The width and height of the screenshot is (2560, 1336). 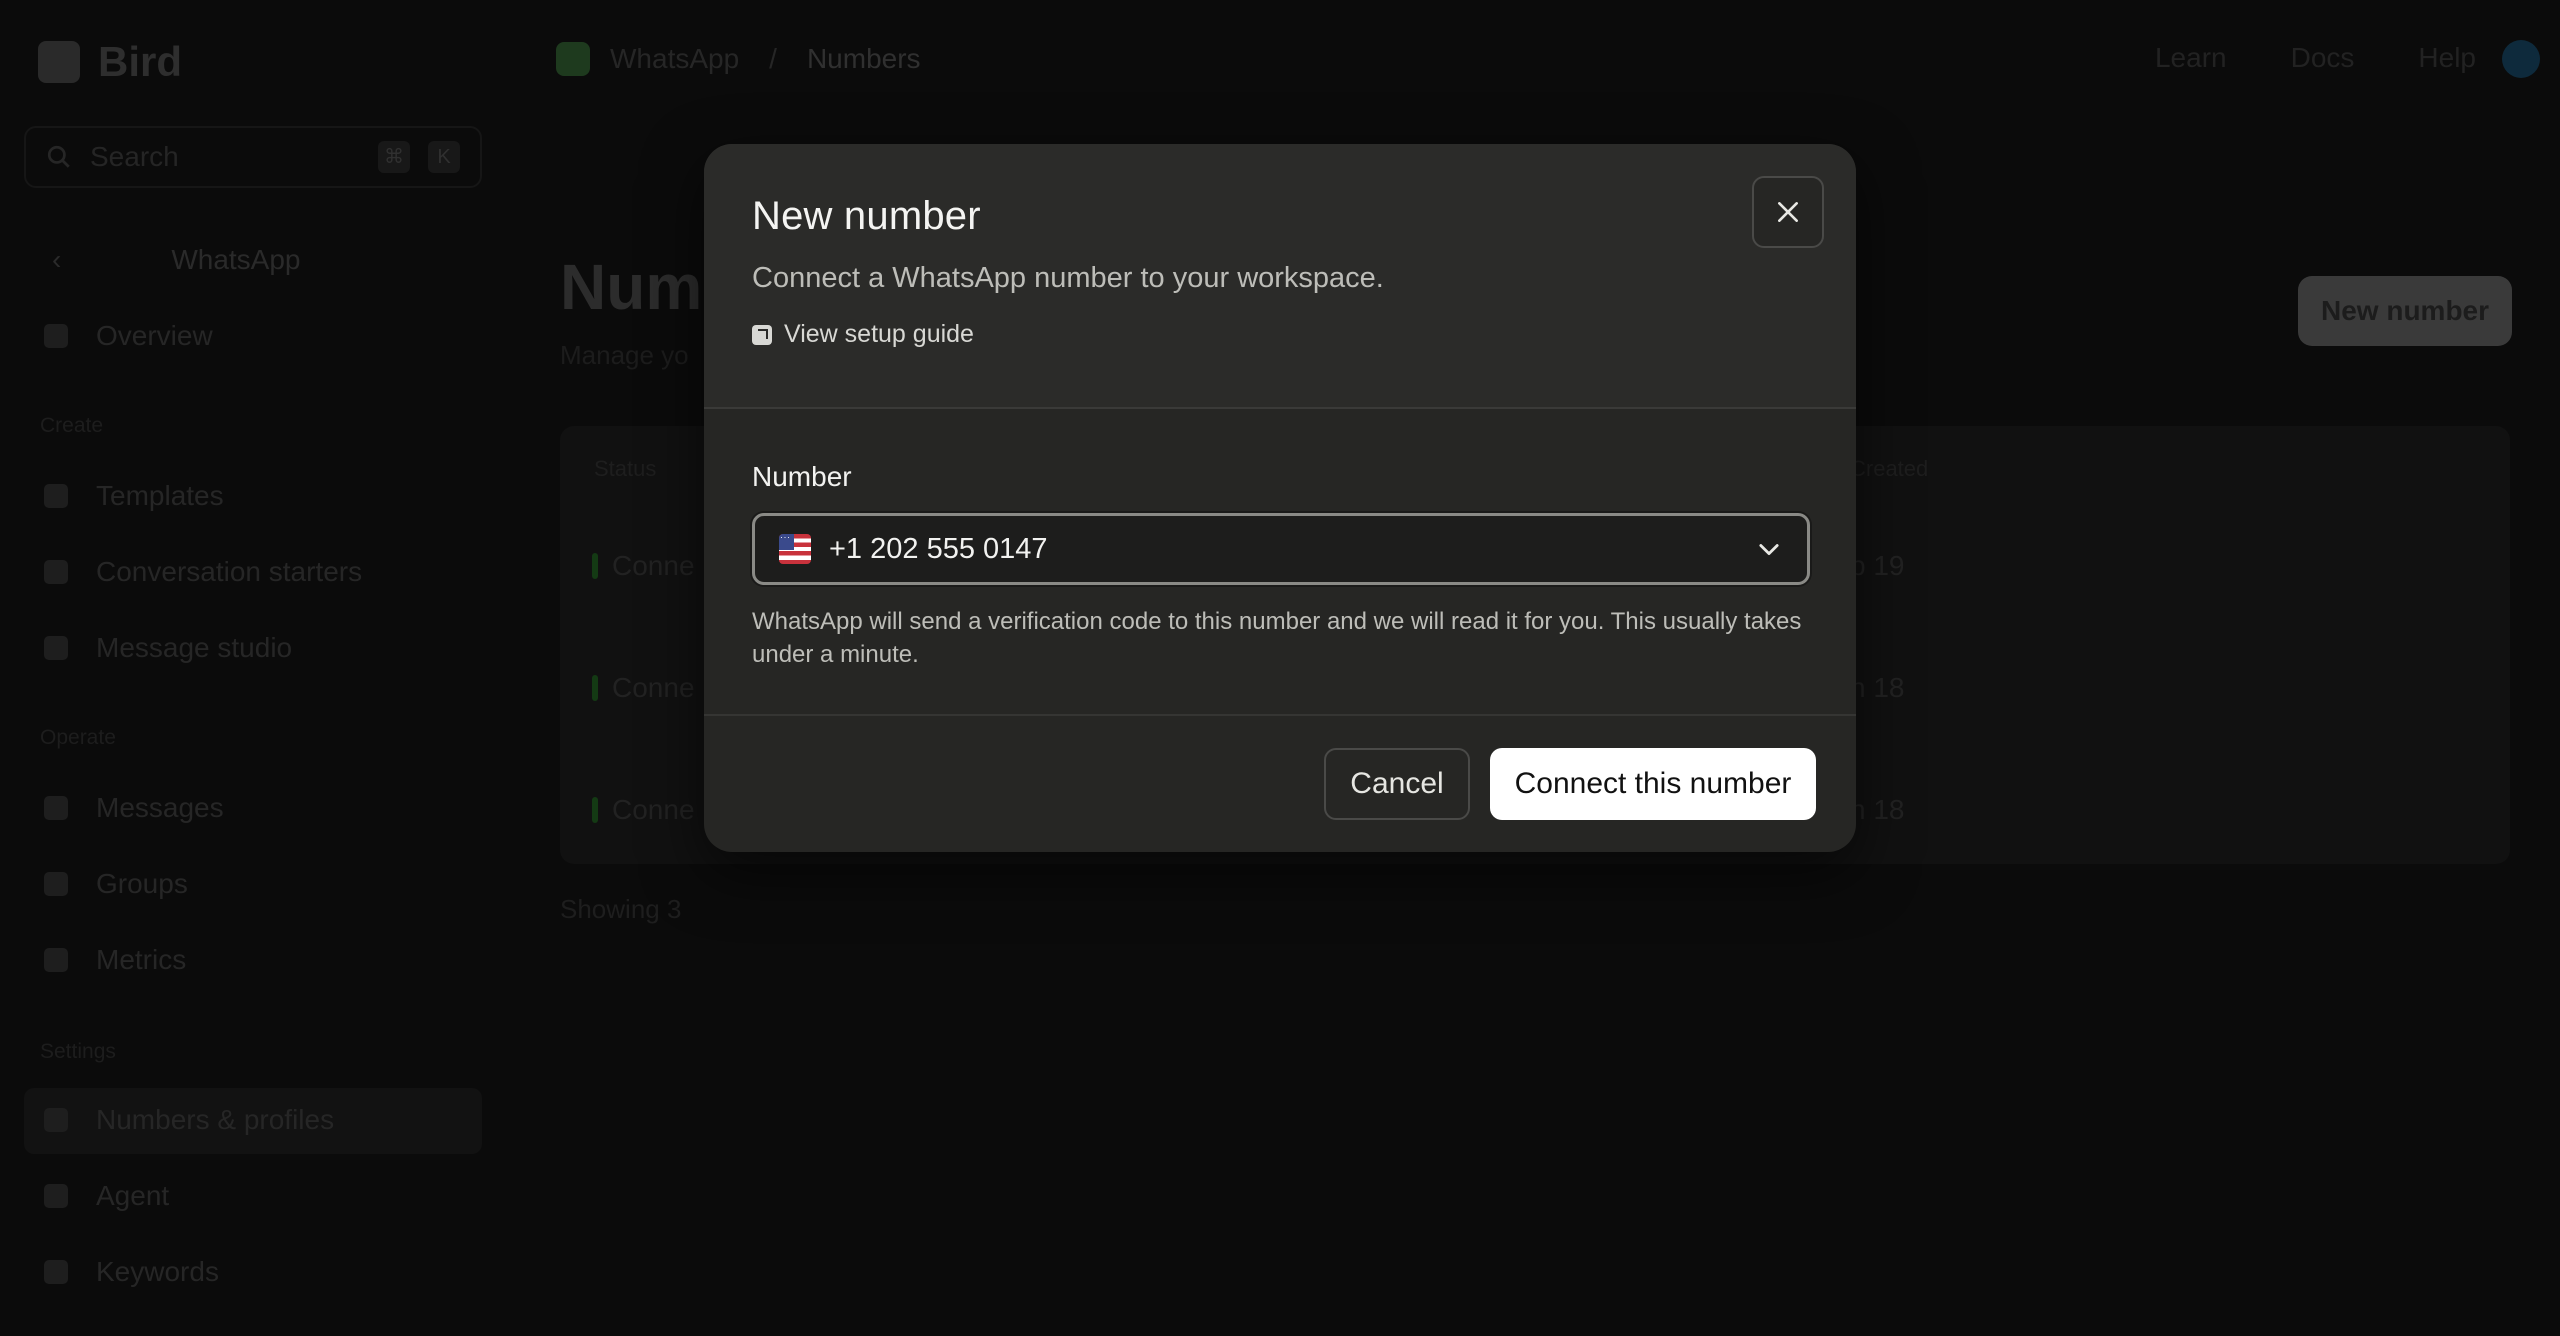 What do you see at coordinates (1877, 565) in the screenshot?
I see `table-cell-date: p 19` at bounding box center [1877, 565].